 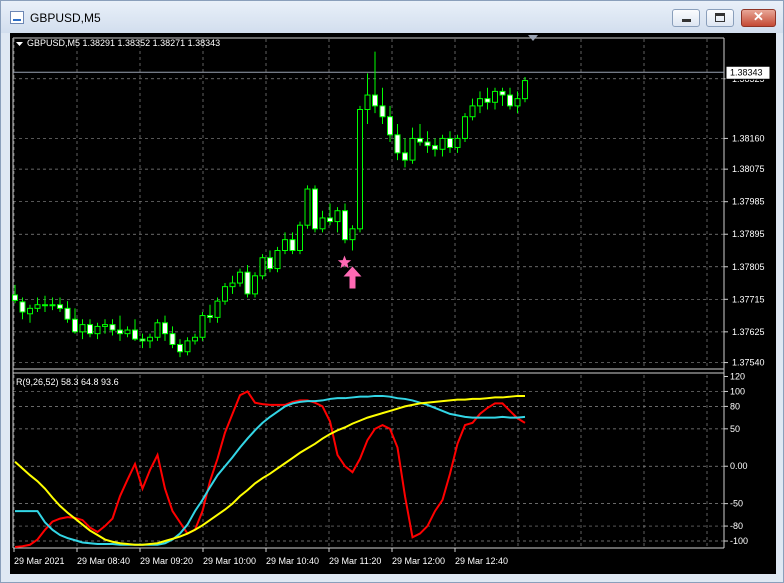 What do you see at coordinates (748, 332) in the screenshot?
I see `price-tick-label: 1.37625` at bounding box center [748, 332].